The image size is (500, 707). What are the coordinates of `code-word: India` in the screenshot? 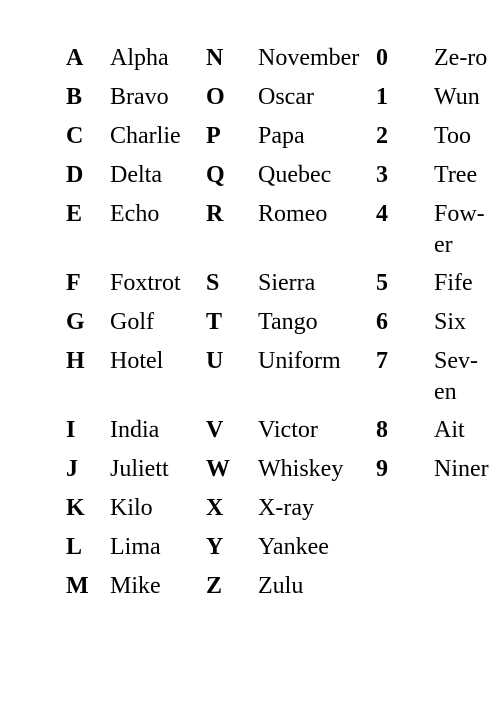 It's located at (135, 430).